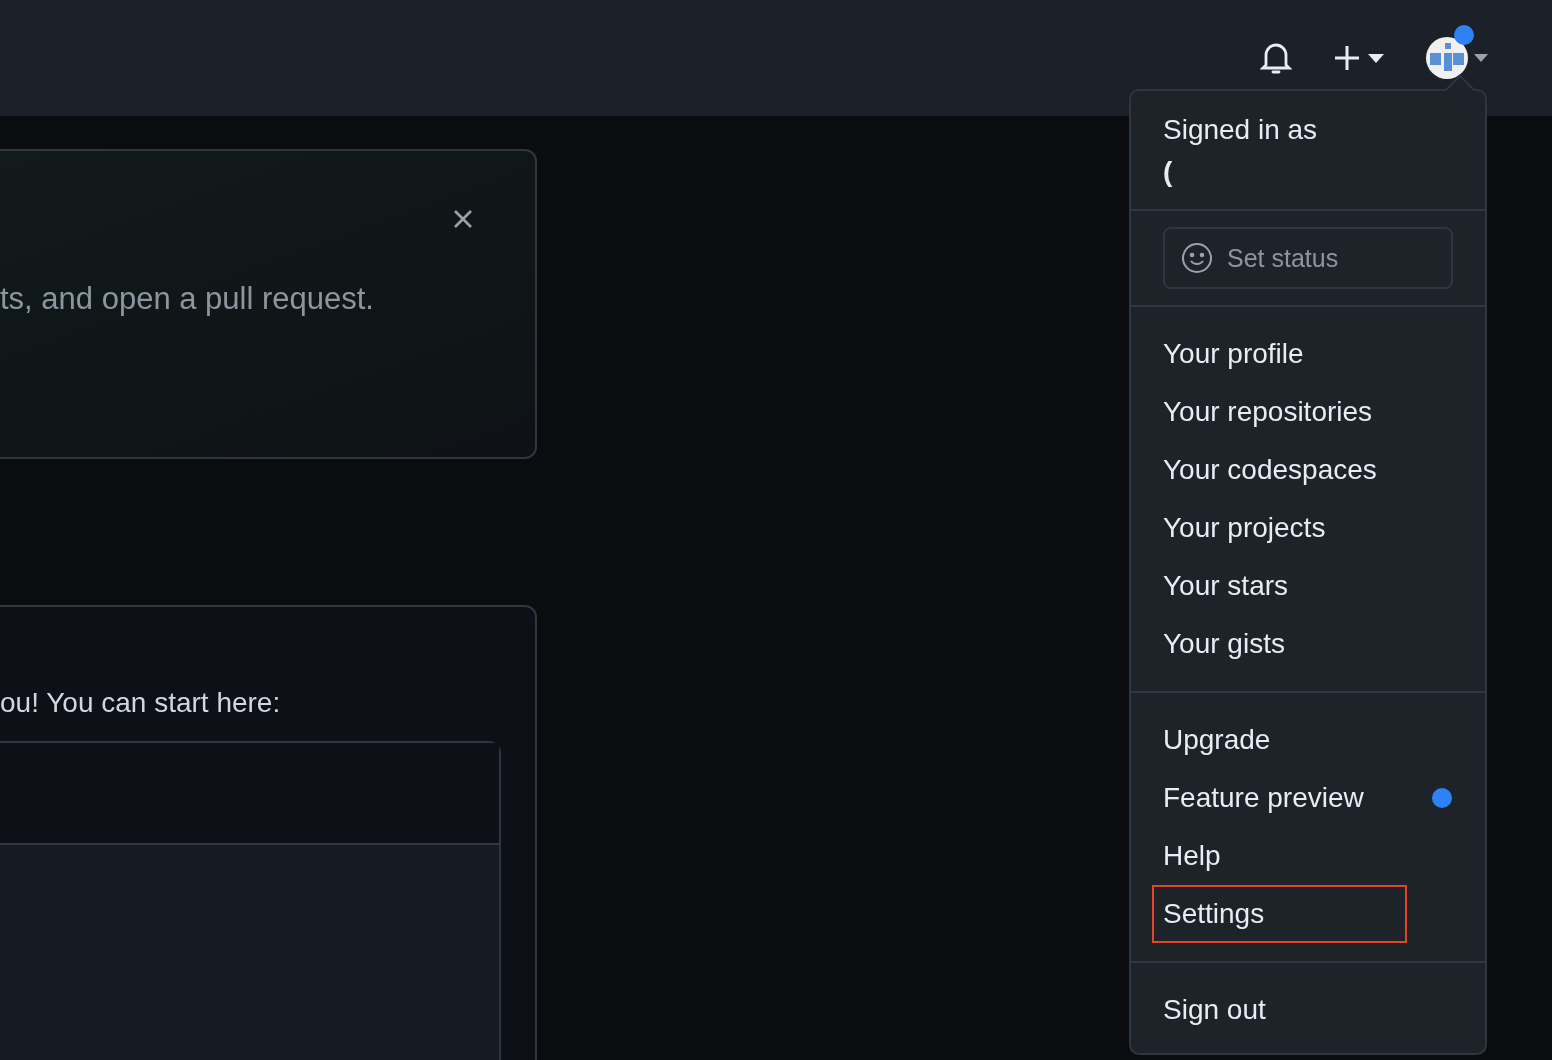 Image resolution: width=1552 pixels, height=1060 pixels. What do you see at coordinates (1308, 354) in the screenshot?
I see `menu-item: Your profile` at bounding box center [1308, 354].